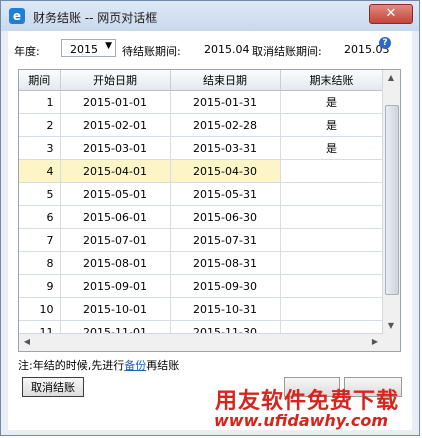  Describe the element at coordinates (40, 102) in the screenshot. I see `cell-period: 1` at that location.